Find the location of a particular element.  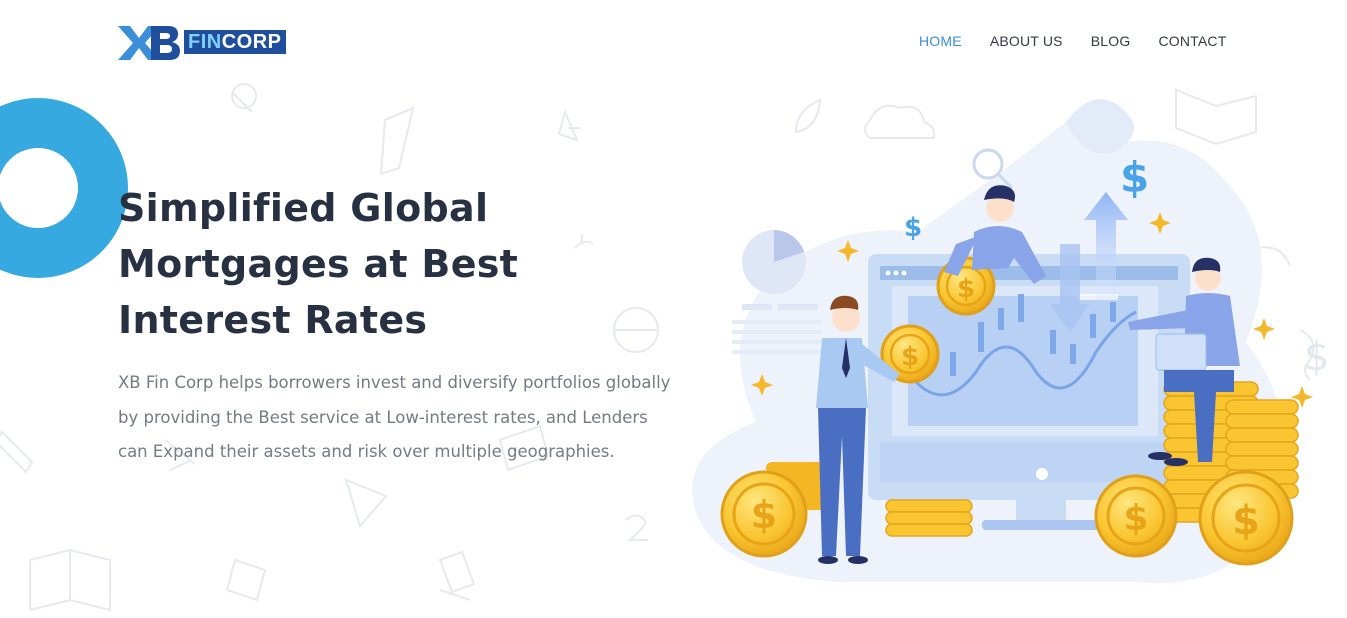

hero-title-line-2: Mortgages at Best is located at coordinates (318, 264).